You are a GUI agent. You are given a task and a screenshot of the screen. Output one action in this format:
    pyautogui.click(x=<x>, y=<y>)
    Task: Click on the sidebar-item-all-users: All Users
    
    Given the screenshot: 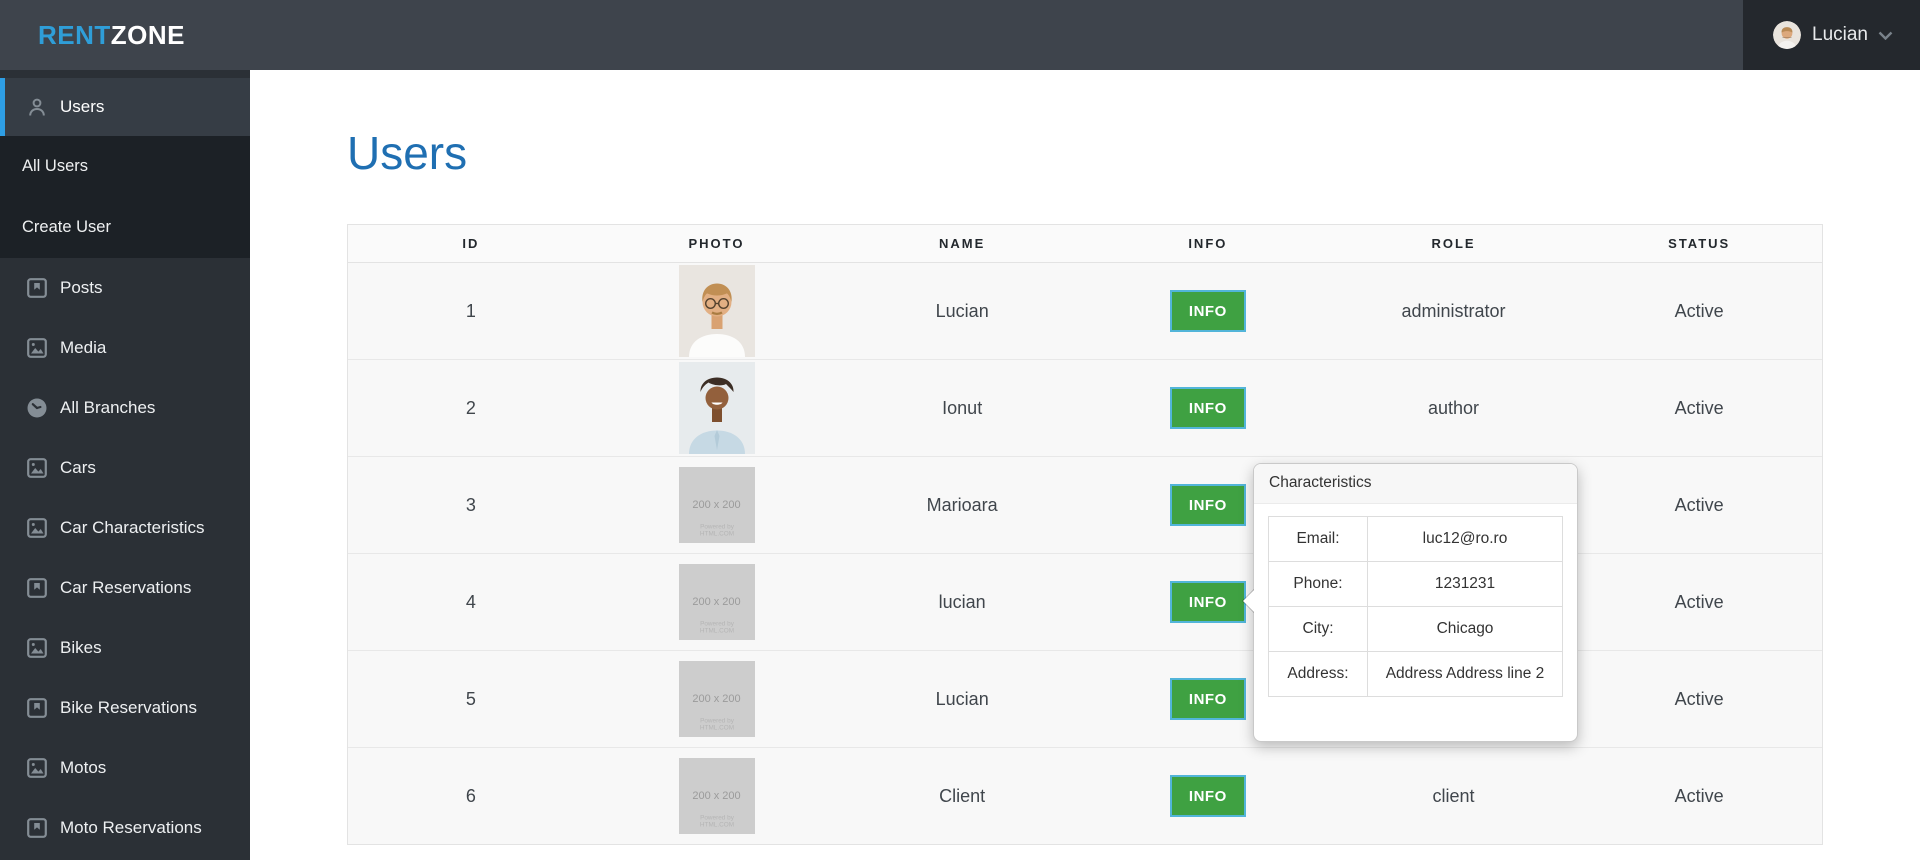 What is the action you would take?
    pyautogui.click(x=125, y=166)
    